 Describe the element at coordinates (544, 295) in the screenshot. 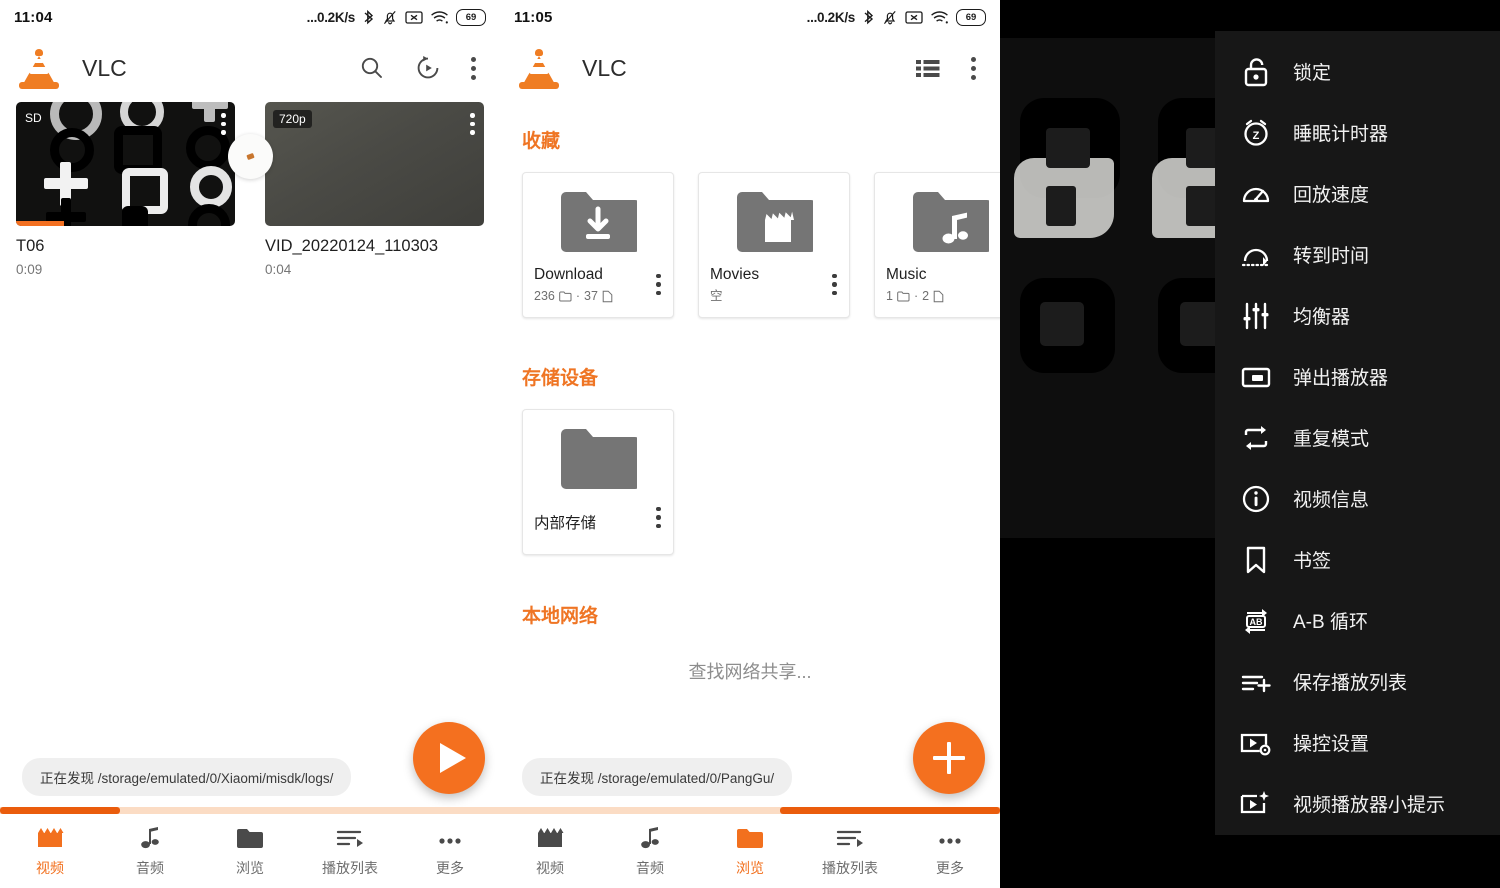

I see `folder-count: 236` at that location.